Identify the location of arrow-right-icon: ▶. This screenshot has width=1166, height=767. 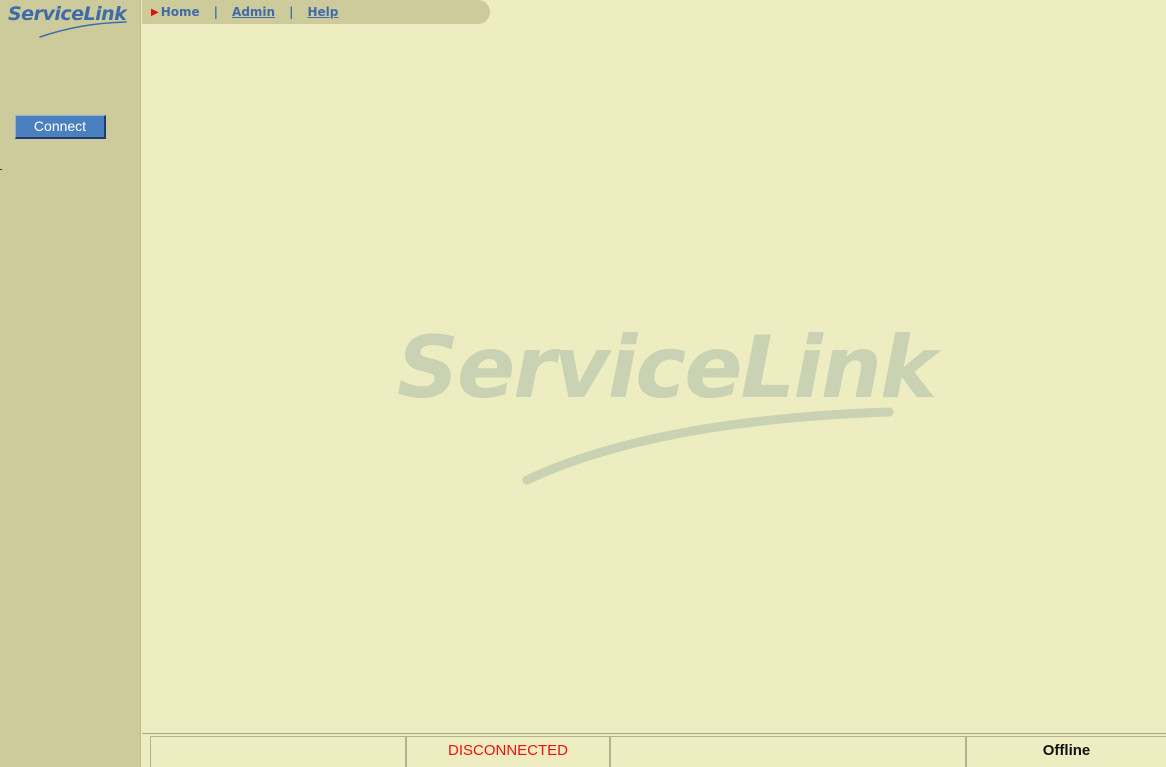
(155, 12).